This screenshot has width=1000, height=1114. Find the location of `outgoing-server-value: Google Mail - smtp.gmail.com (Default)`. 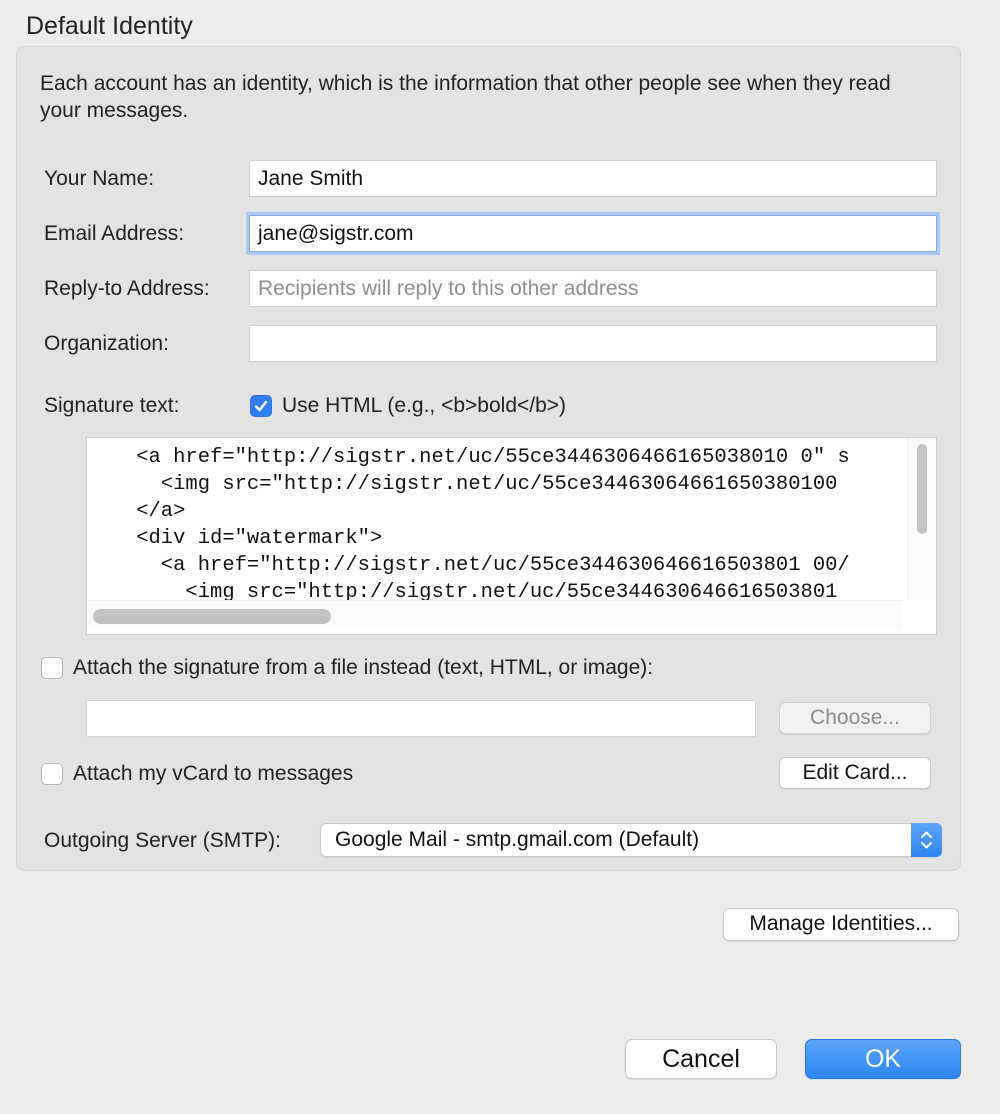

outgoing-server-value: Google Mail - smtp.gmail.com (Default) is located at coordinates (517, 839).